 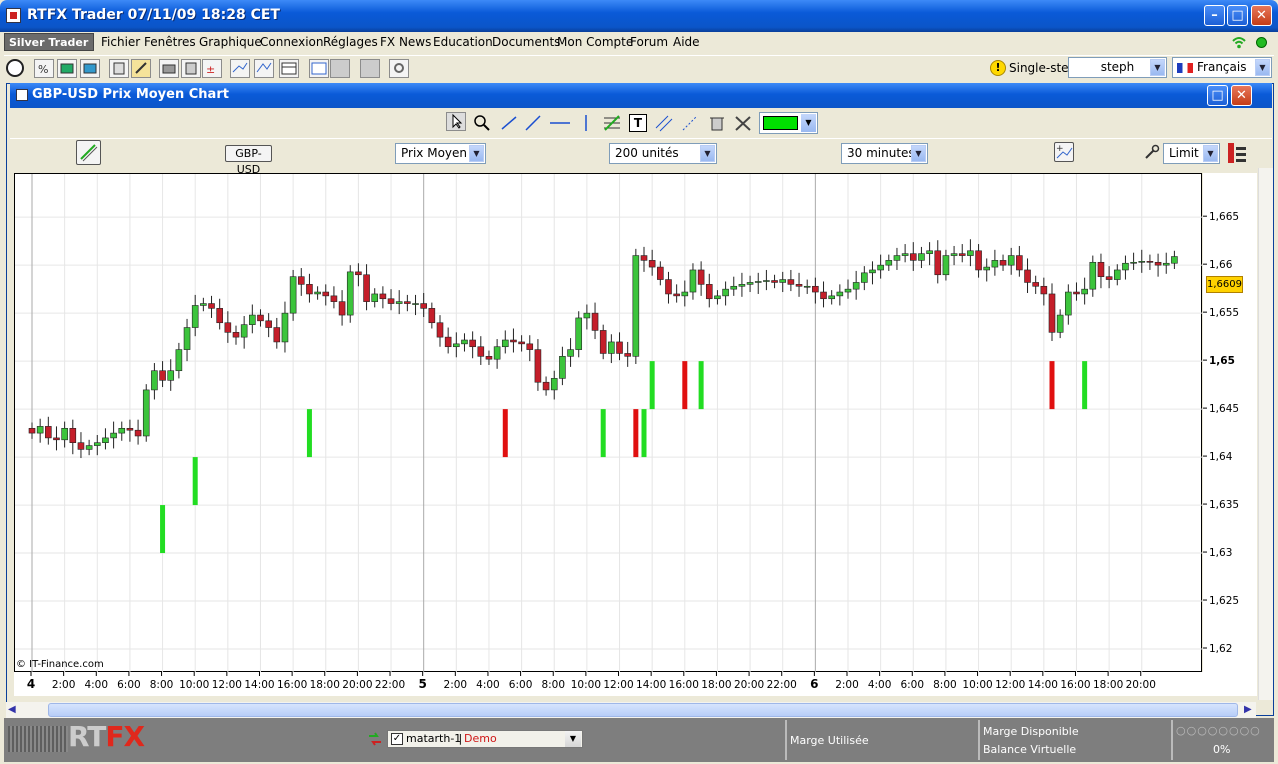 What do you see at coordinates (1248, 709) in the screenshot?
I see `scroll-right-icon: ▶` at bounding box center [1248, 709].